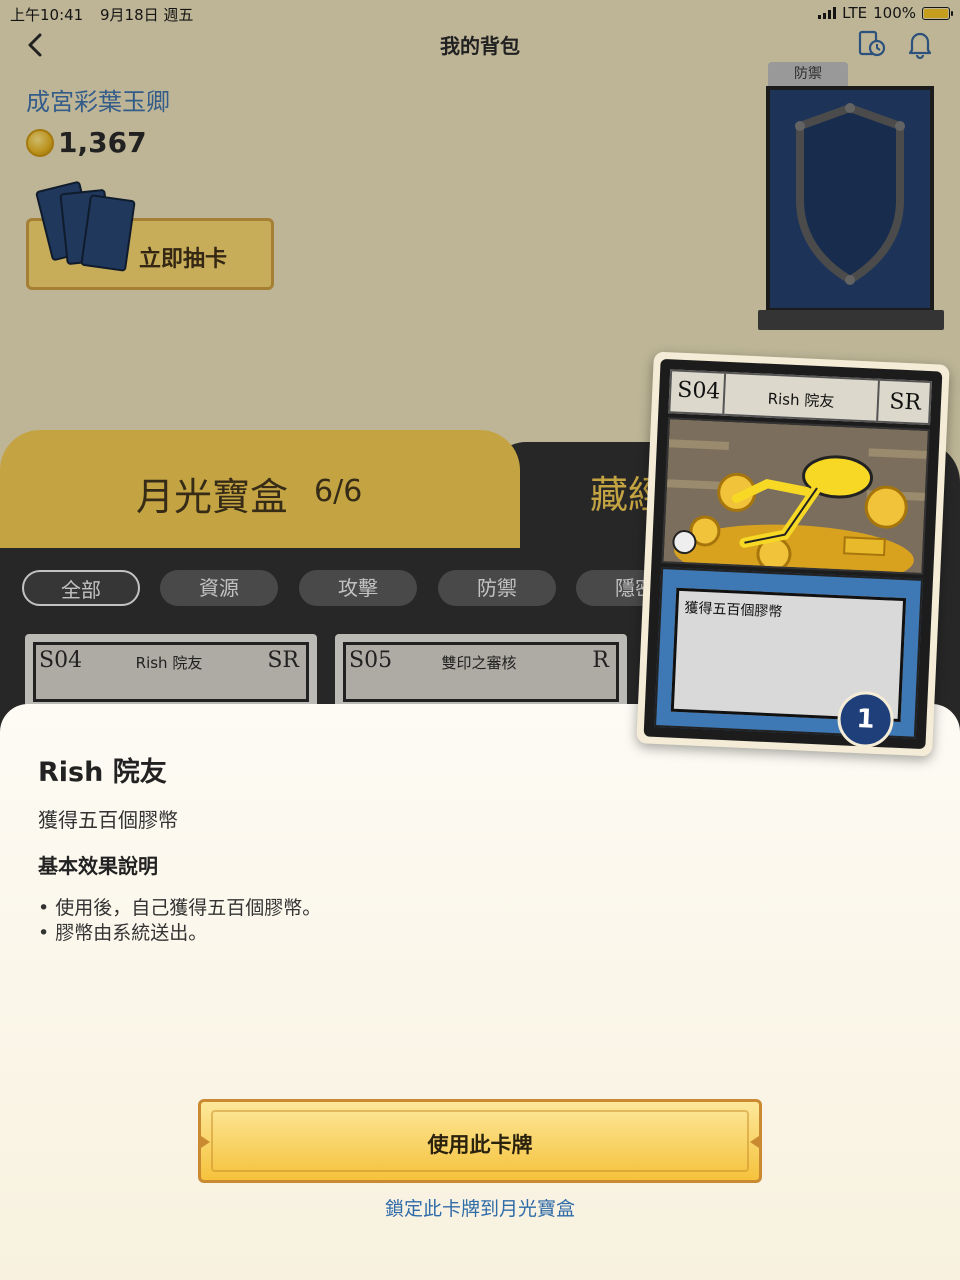 The height and width of the screenshot is (1280, 960). What do you see at coordinates (179, 933) in the screenshot?
I see `effect-point: 膠幣由系統送出。` at bounding box center [179, 933].